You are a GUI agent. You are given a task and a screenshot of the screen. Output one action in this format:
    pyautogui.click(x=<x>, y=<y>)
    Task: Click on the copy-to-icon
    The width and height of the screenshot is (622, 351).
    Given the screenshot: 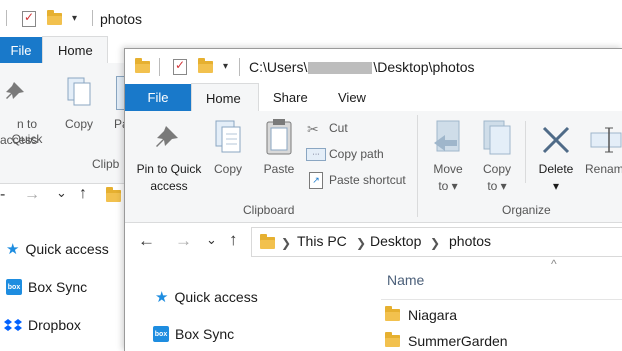 What is the action you would take?
    pyautogui.click(x=497, y=138)
    